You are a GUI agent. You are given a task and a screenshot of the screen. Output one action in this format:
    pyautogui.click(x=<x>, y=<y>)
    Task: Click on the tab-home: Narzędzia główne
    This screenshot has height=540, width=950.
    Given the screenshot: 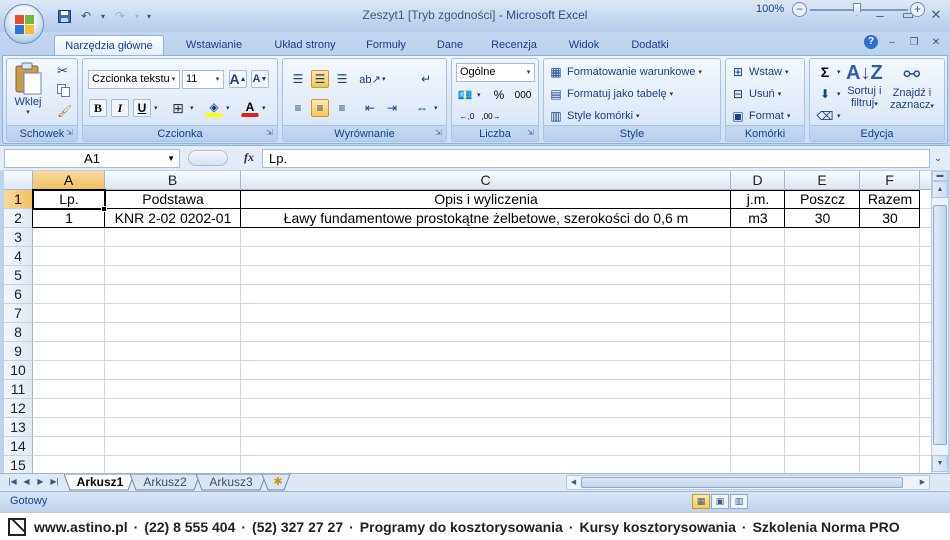 What is the action you would take?
    pyautogui.click(x=109, y=45)
    